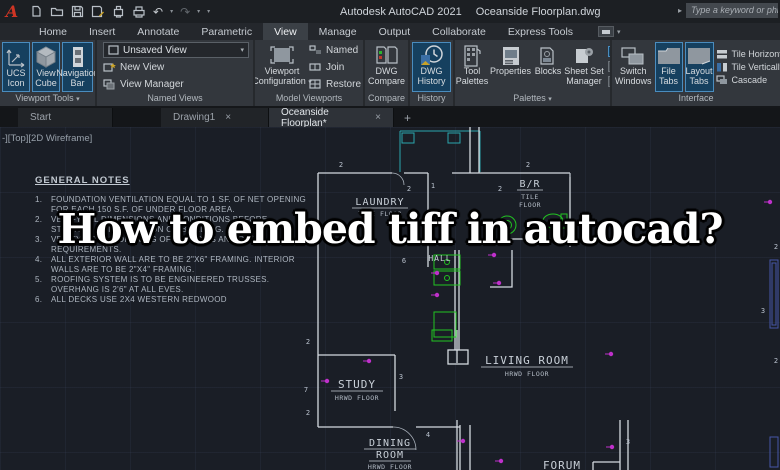 The height and width of the screenshot is (470, 780). I want to click on svg-text: 7, so click(306, 390).